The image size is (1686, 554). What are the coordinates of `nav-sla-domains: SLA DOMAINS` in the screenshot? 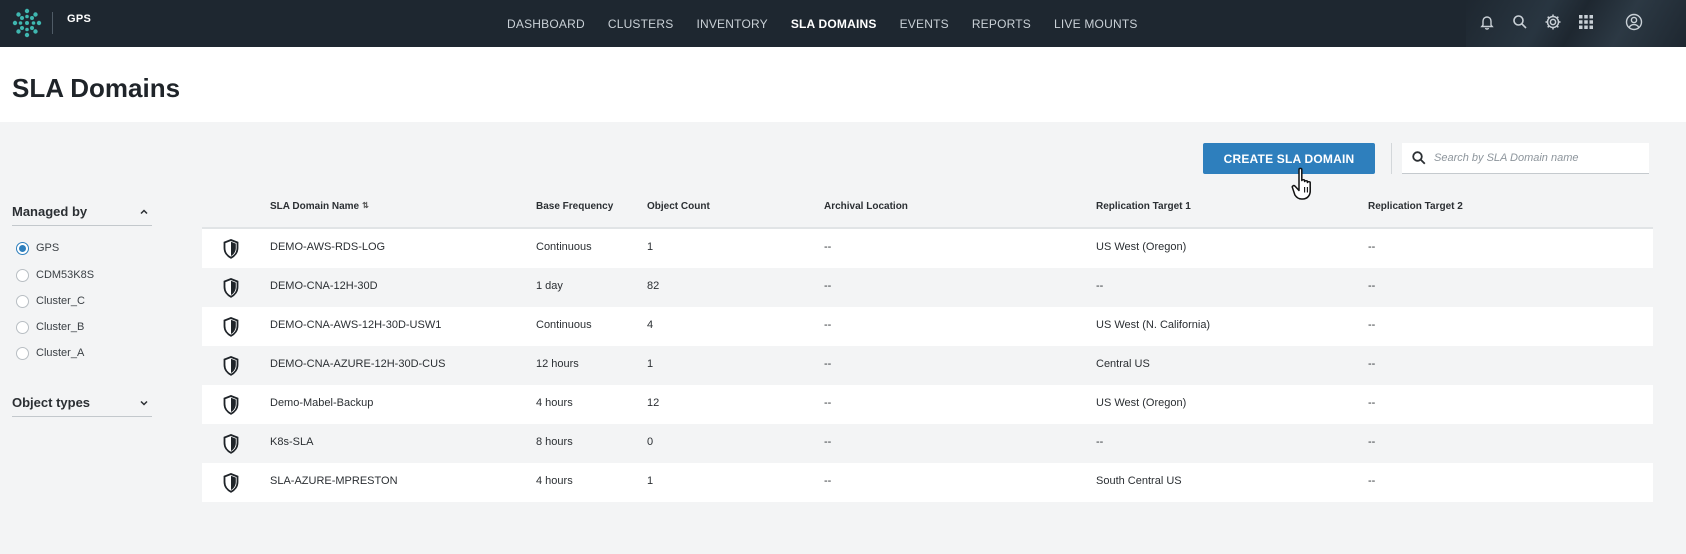 It's located at (834, 24).